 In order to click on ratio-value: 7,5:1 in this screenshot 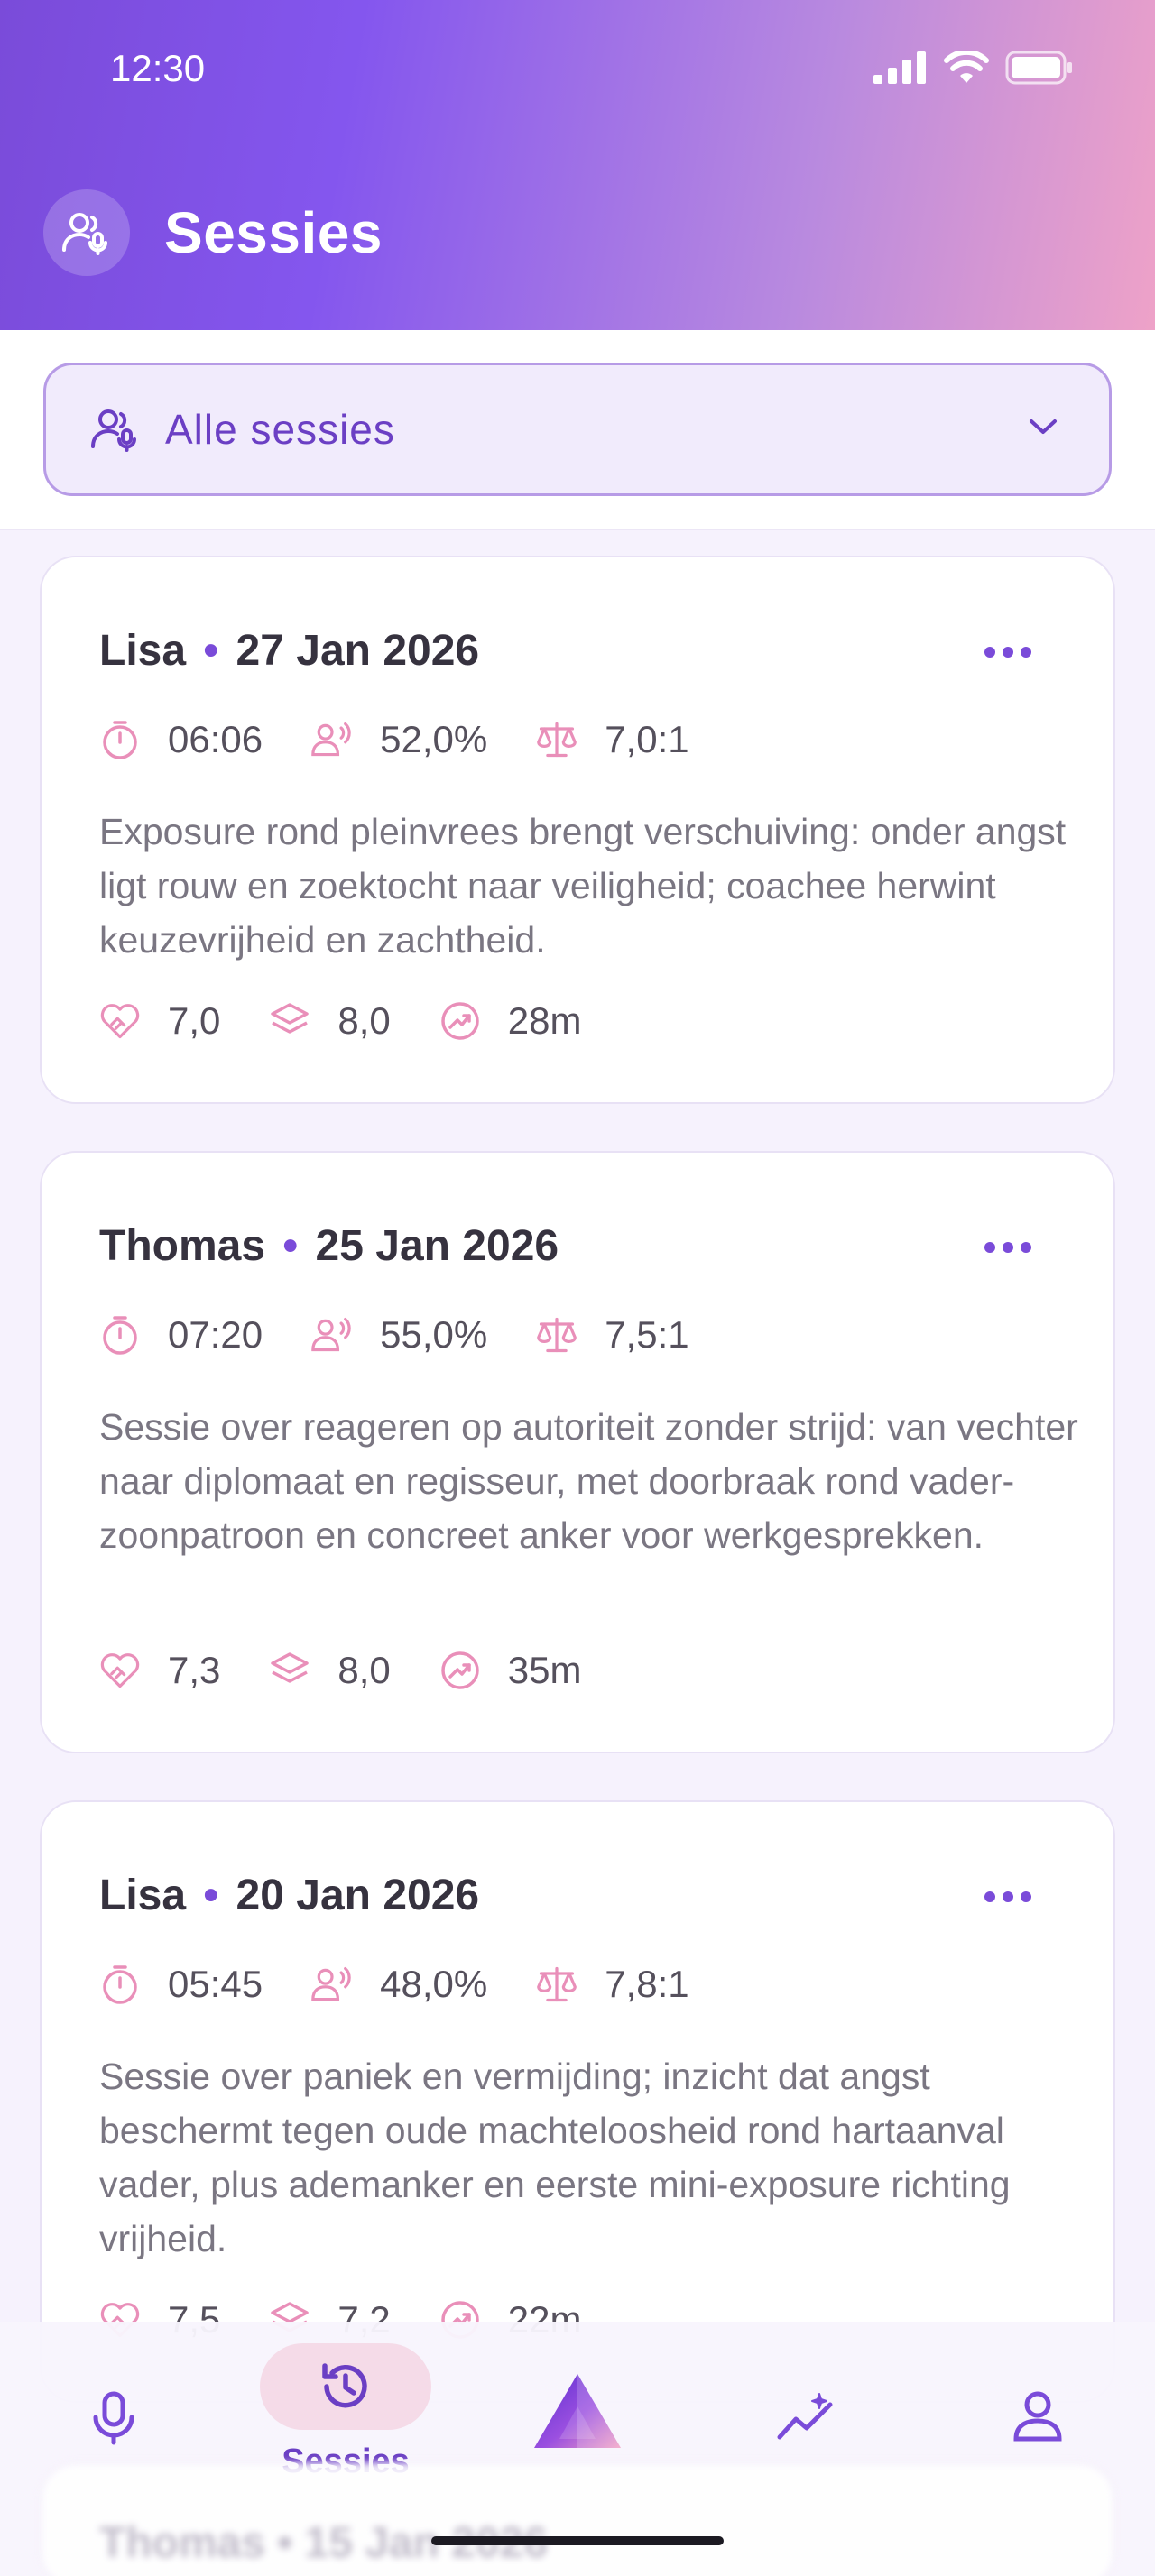, I will do `click(647, 1334)`.